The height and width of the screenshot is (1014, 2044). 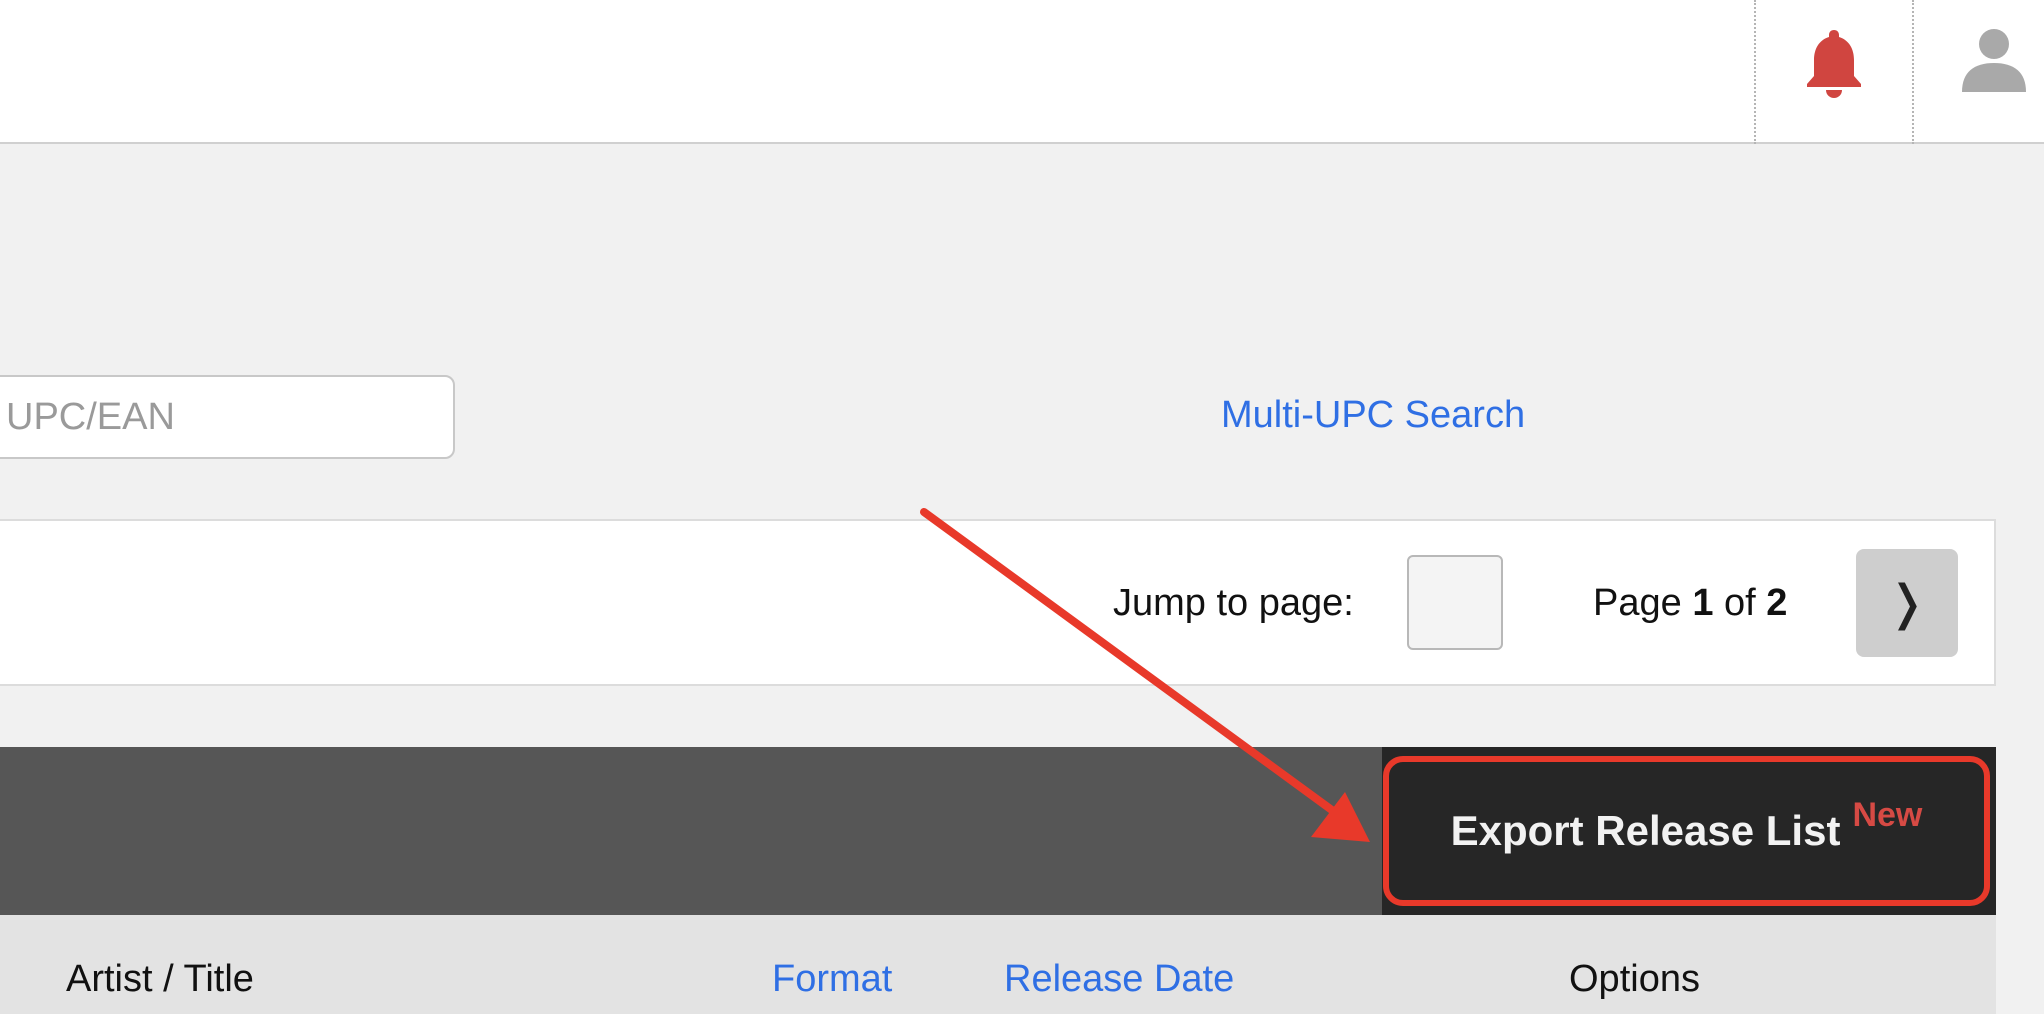 I want to click on top-header-bar, so click(x=1022, y=72).